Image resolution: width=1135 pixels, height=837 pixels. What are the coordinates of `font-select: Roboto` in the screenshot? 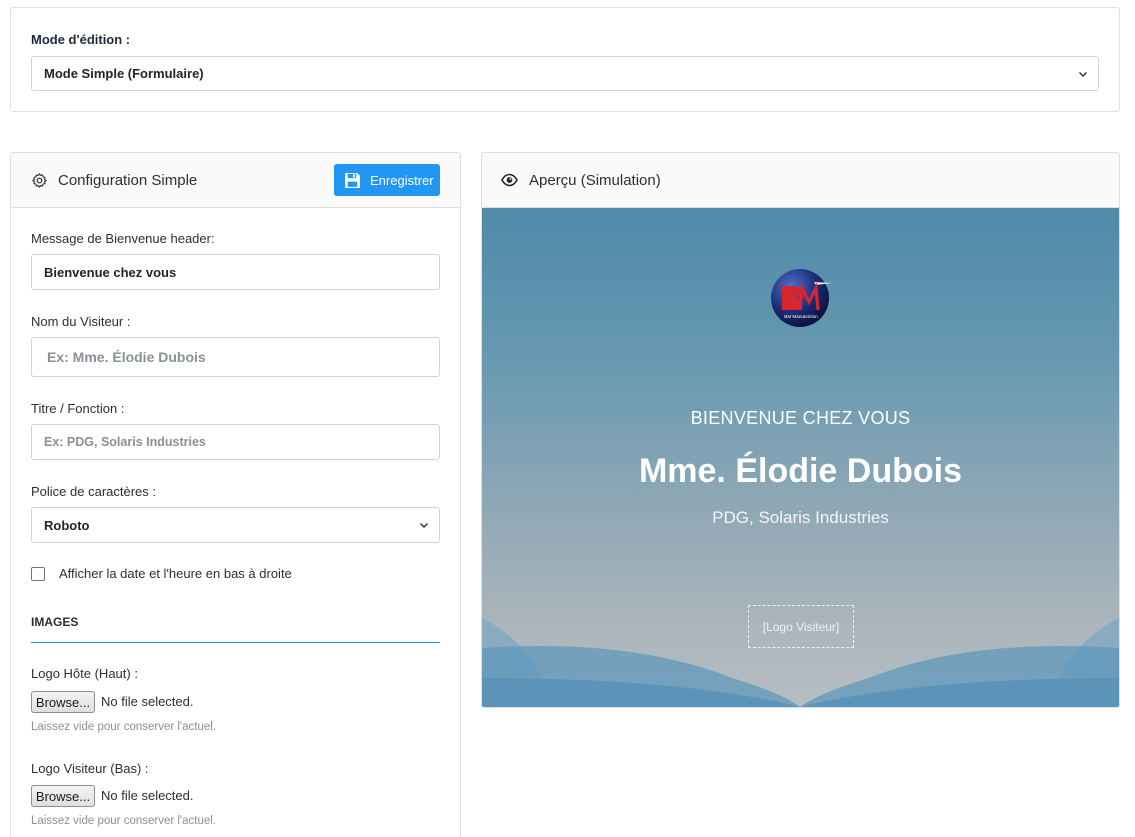 It's located at (235, 525).